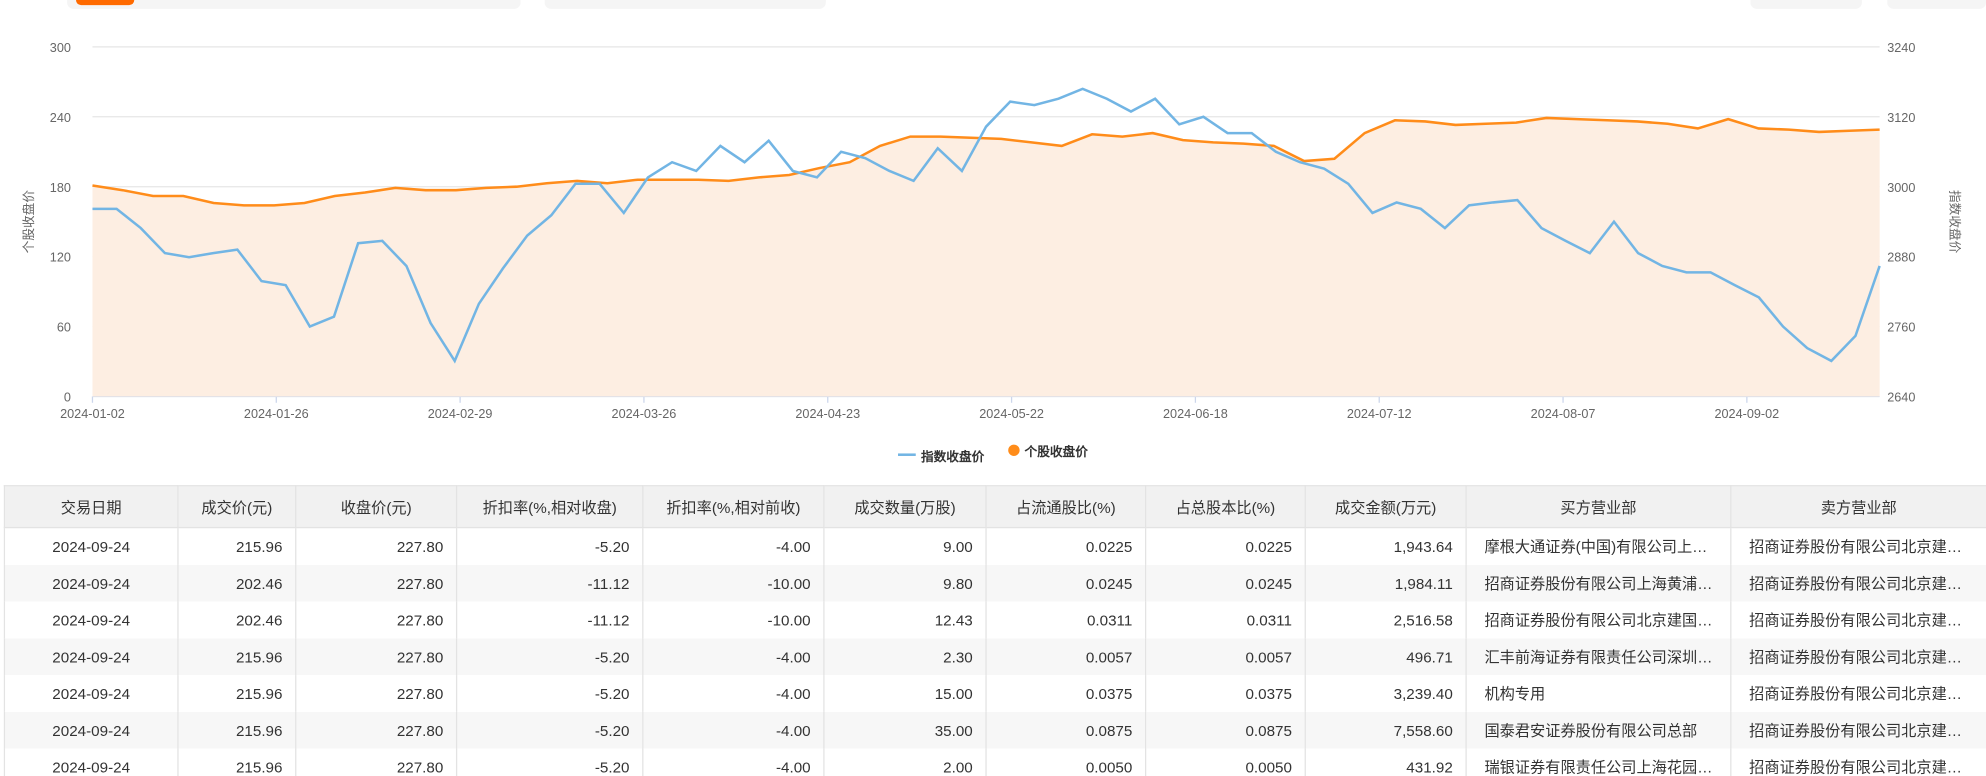  Describe the element at coordinates (67, 398) in the screenshot. I see `y-left-tick: 0` at that location.